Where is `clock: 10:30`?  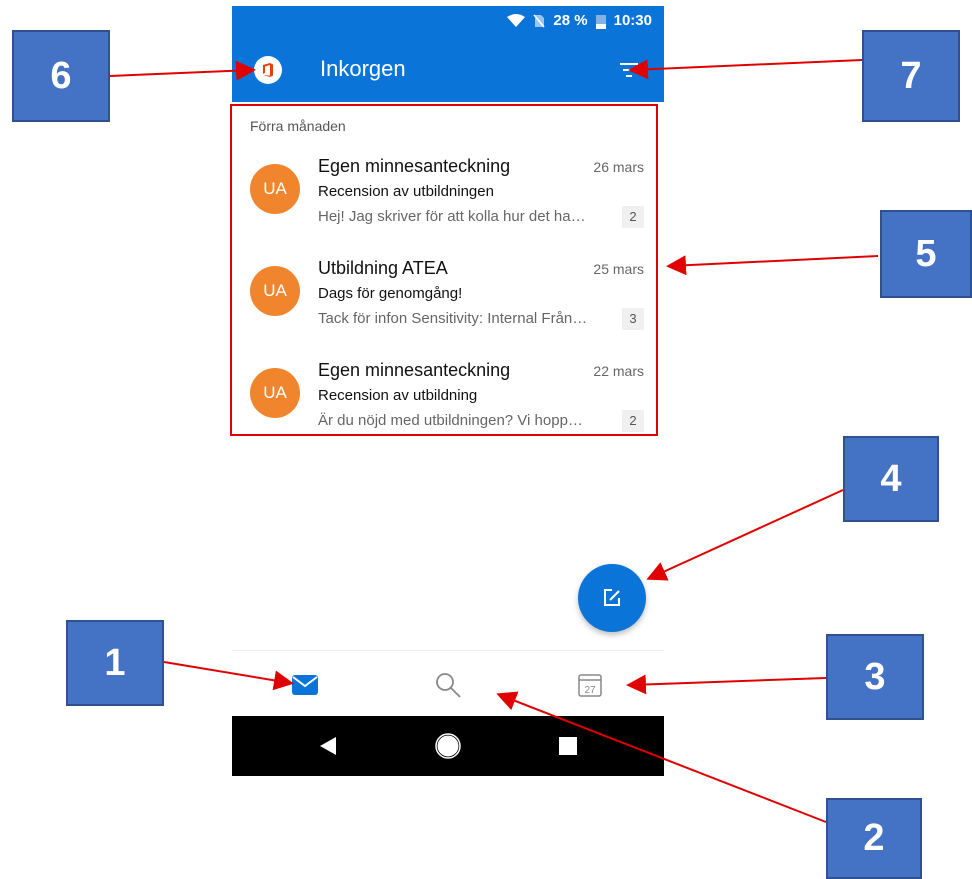 clock: 10:30 is located at coordinates (632, 20).